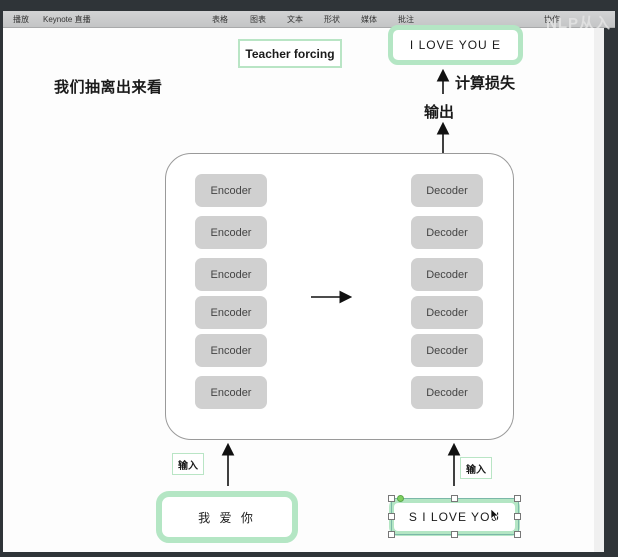 This screenshot has height=557, width=618. What do you see at coordinates (369, 19) in the screenshot?
I see `toolbar-media-button: 媒体` at bounding box center [369, 19].